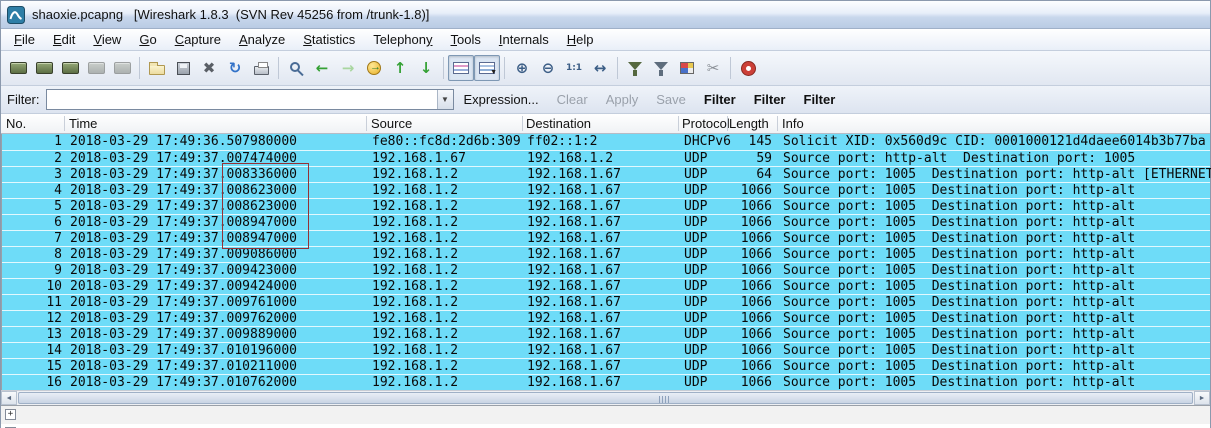  What do you see at coordinates (391, 123) in the screenshot?
I see `column-header-source: Source` at bounding box center [391, 123].